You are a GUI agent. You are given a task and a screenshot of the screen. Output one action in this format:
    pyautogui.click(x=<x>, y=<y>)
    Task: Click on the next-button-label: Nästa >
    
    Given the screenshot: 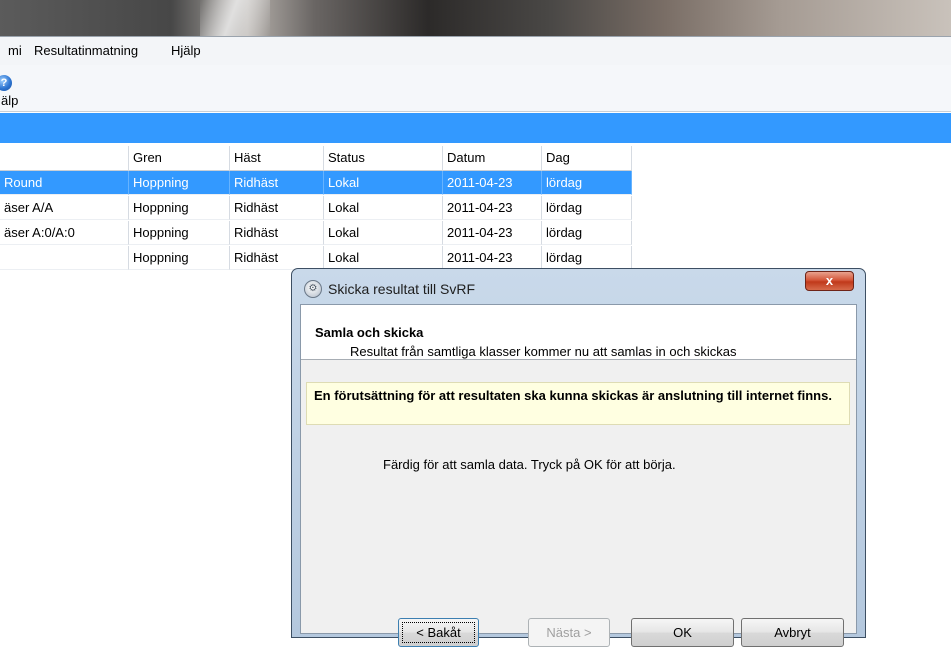 What is the action you would take?
    pyautogui.click(x=569, y=632)
    